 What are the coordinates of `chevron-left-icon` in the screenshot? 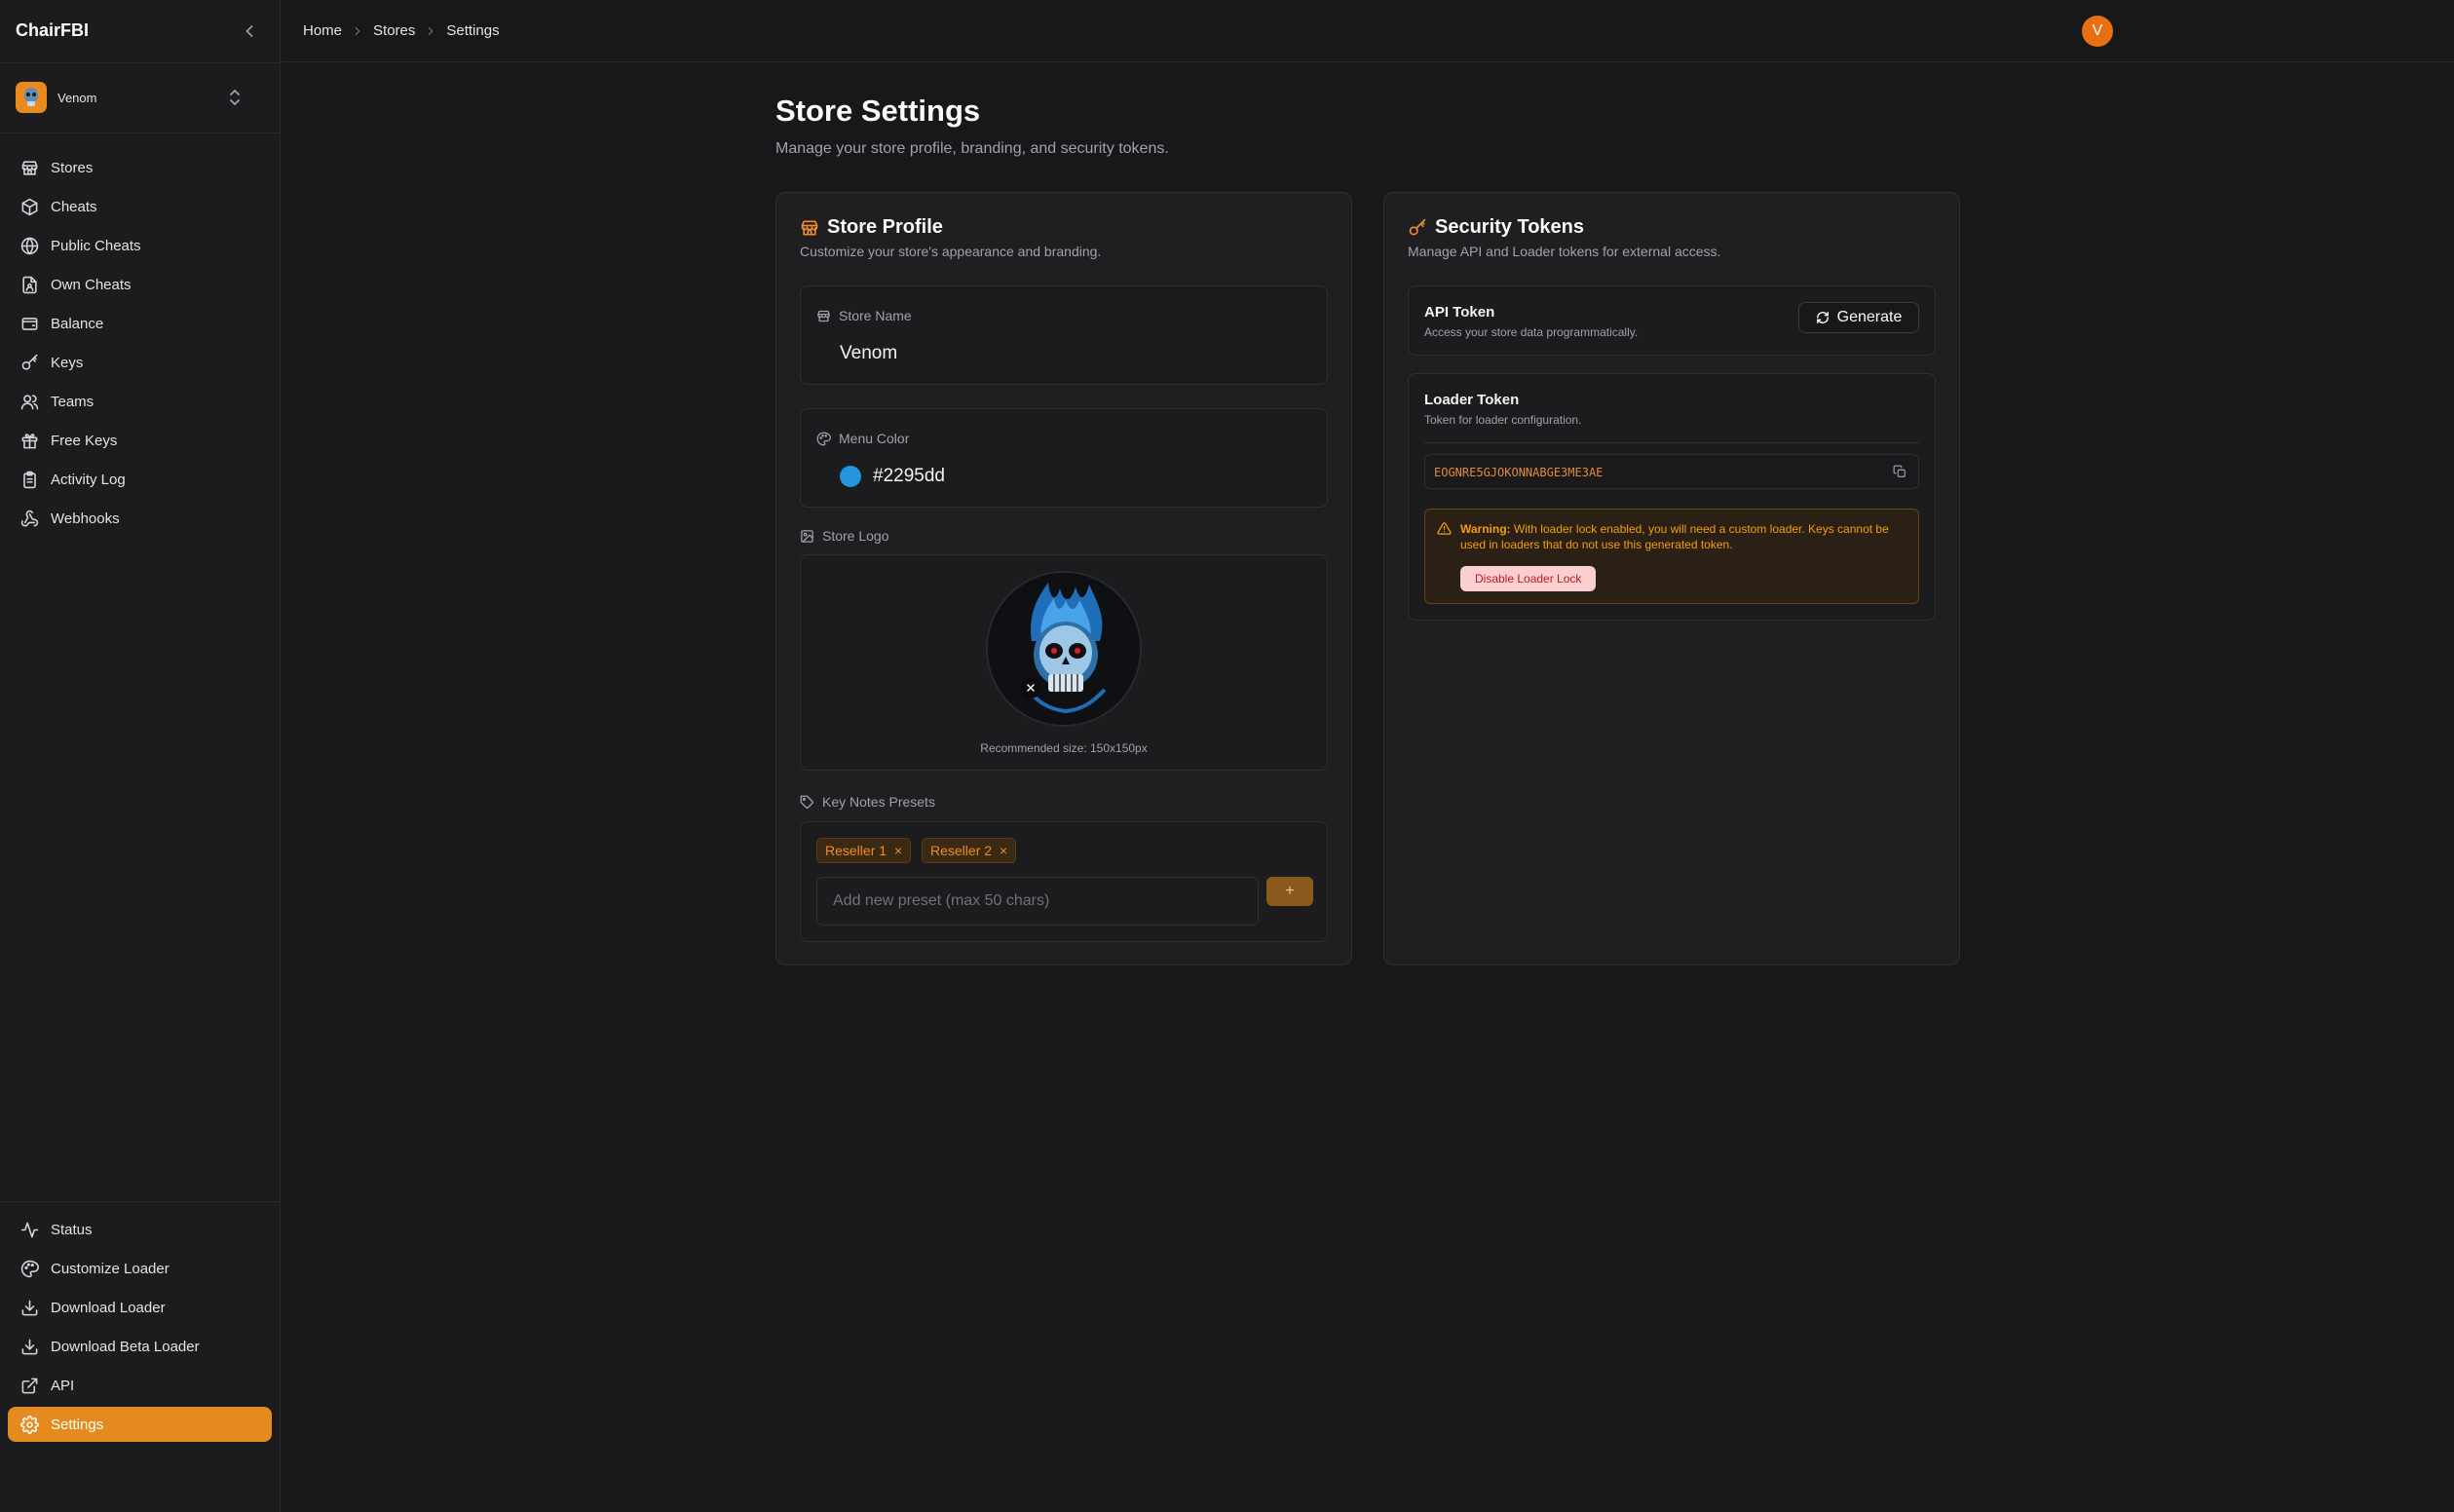 It's located at (249, 31).